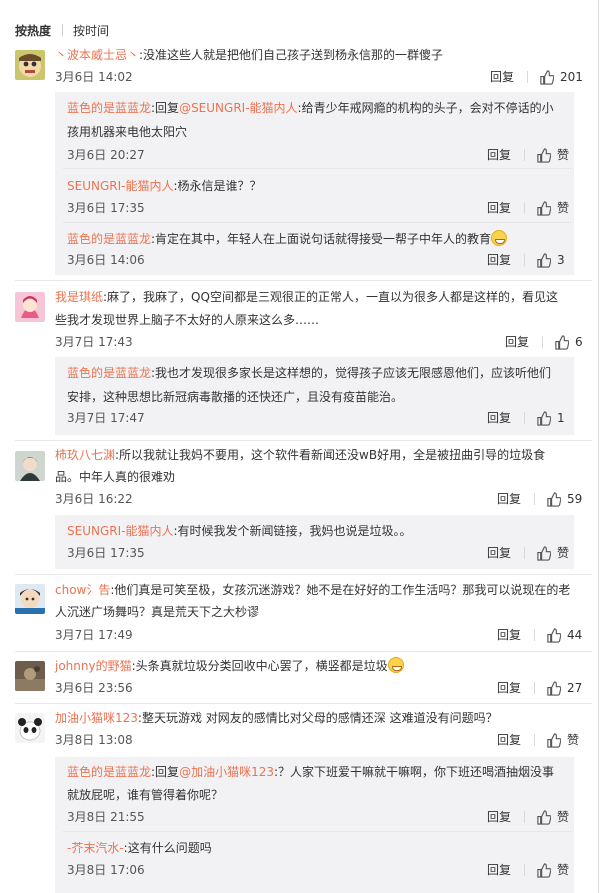 This screenshot has height=893, width=604. Describe the element at coordinates (544, 342) in the screenshot. I see `comment-actions: 回复 6` at that location.